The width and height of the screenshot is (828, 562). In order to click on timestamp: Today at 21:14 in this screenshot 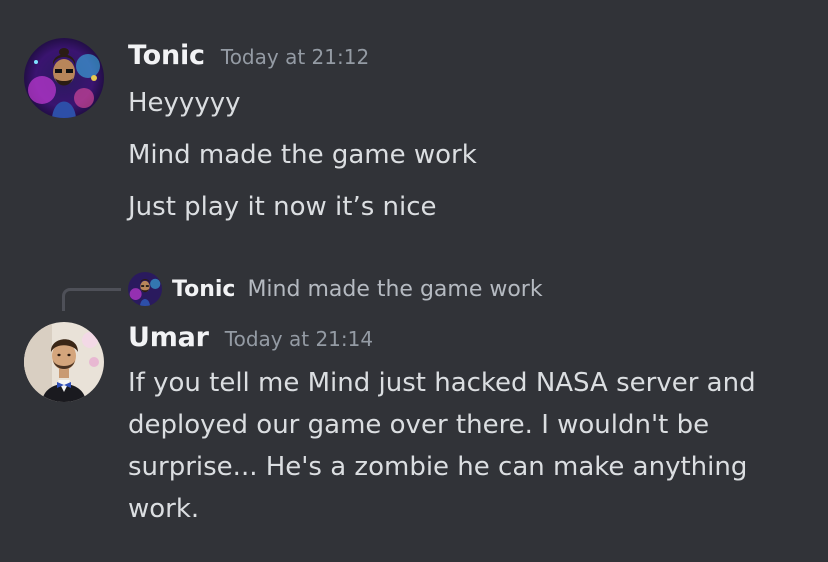, I will do `click(299, 339)`.